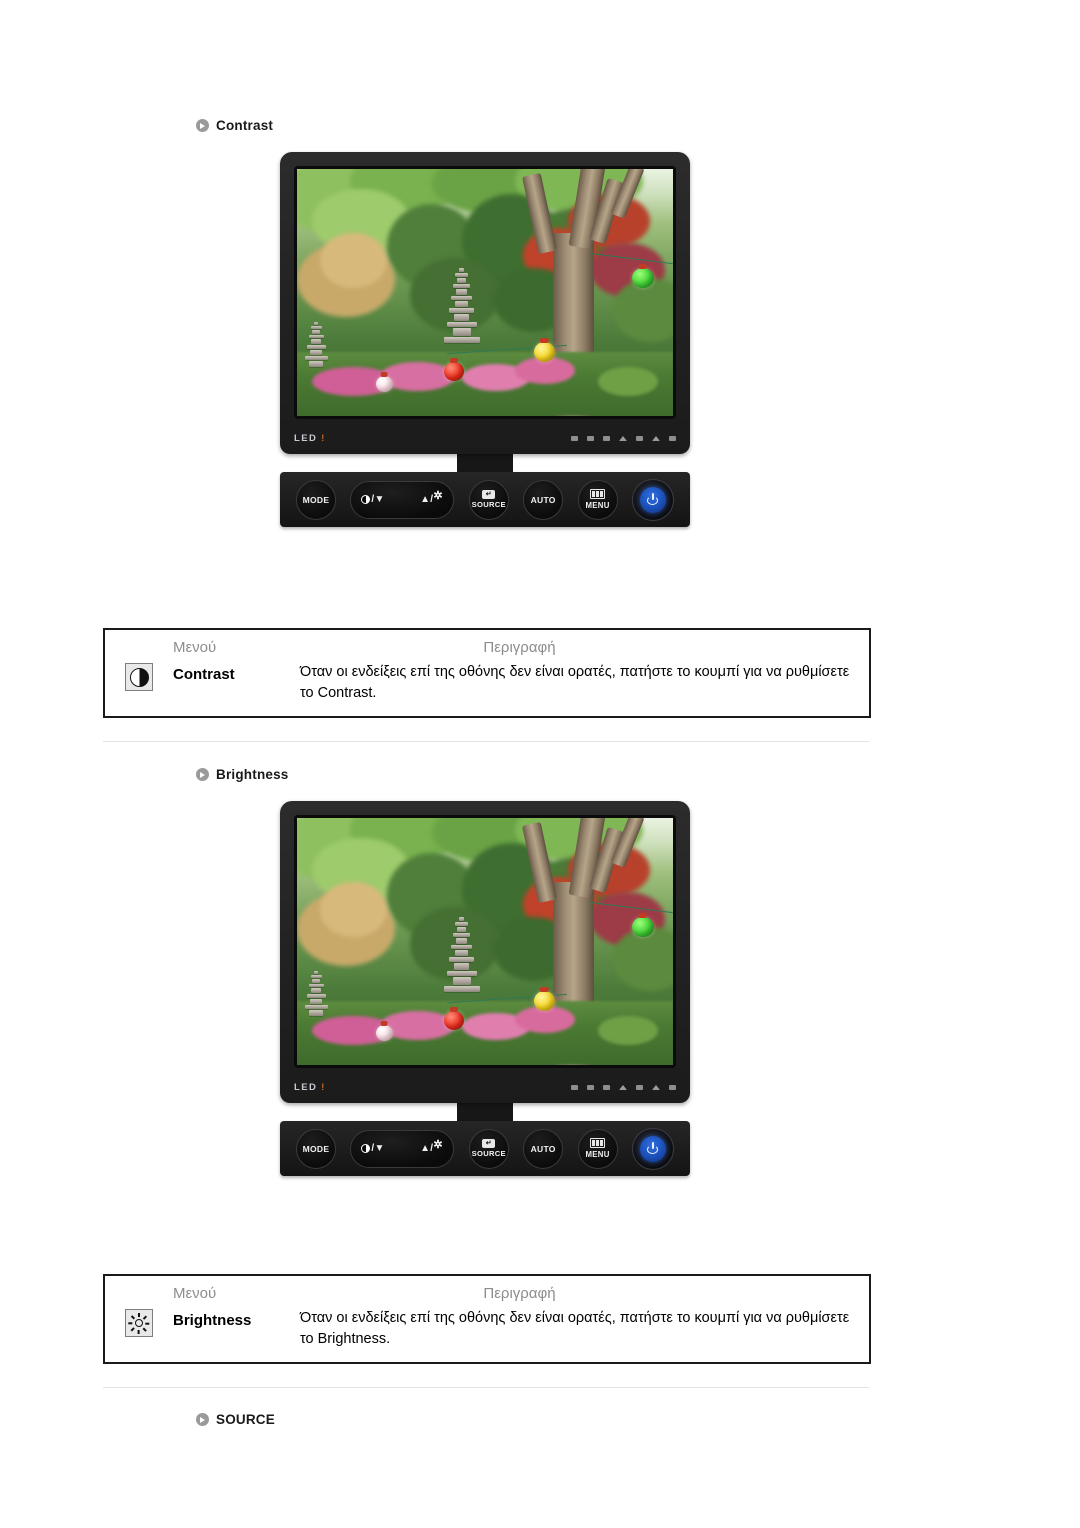 This screenshot has width=1080, height=1528. I want to click on monitor-illustration-contrast: LED! MODE /▼ ▲/ ↵ SOURCE AUTO ME, so click(485, 339).